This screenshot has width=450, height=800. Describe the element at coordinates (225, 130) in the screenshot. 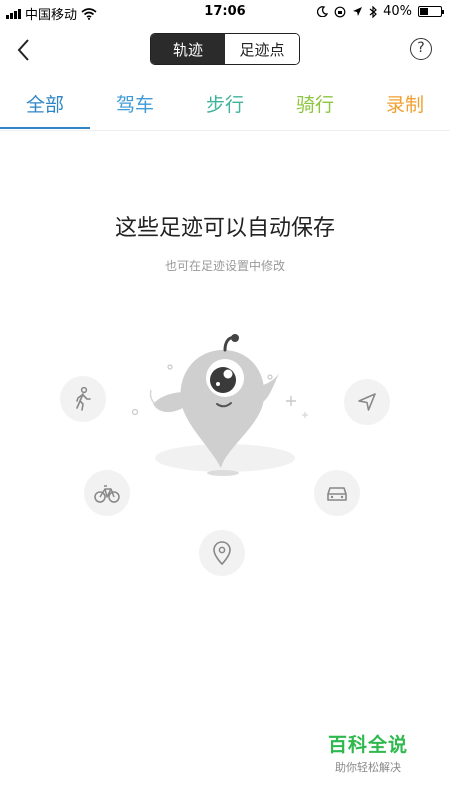

I see `divider` at that location.